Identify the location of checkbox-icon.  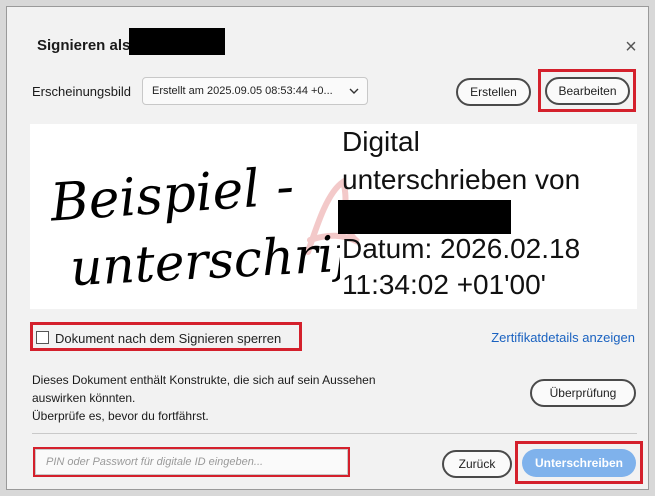
(42, 337).